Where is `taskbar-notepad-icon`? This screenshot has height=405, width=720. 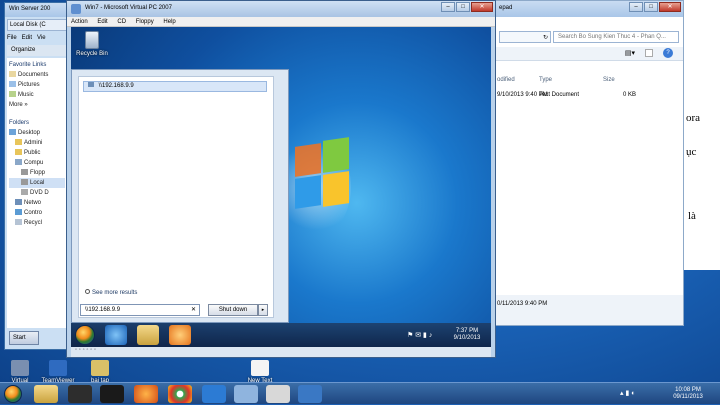 taskbar-notepad-icon is located at coordinates (278, 394).